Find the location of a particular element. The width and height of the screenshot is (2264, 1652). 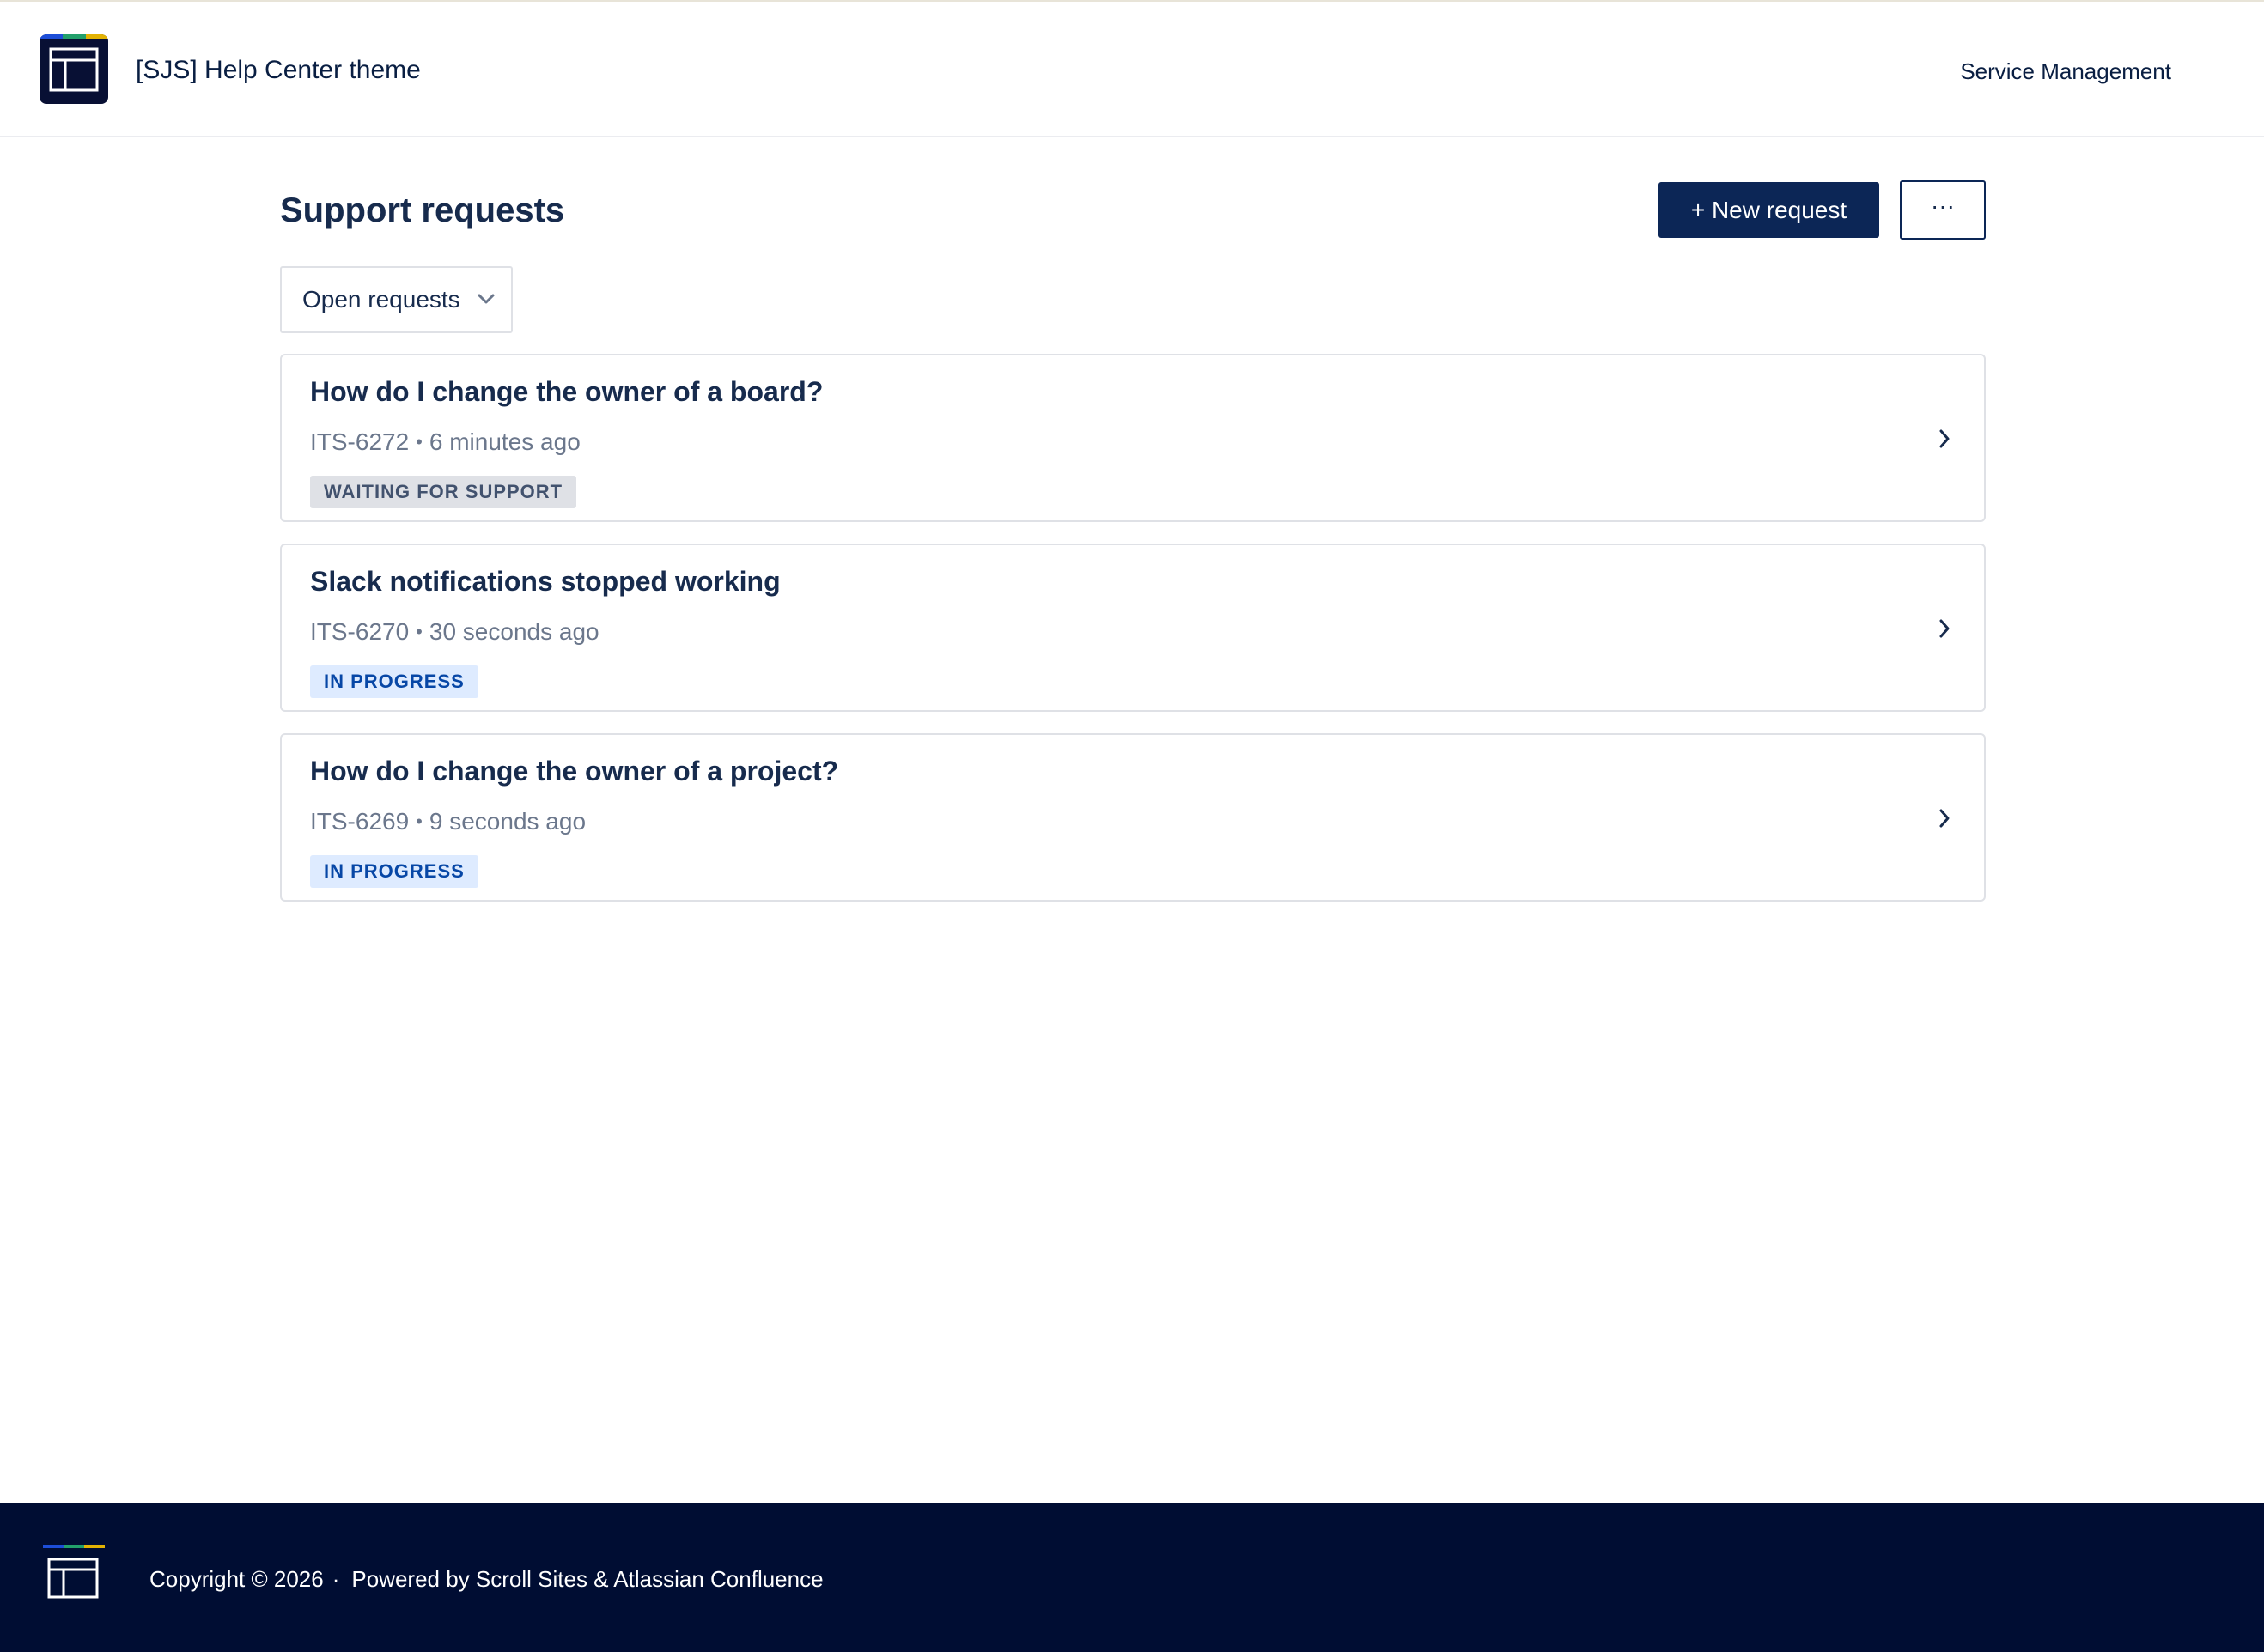

site-title: [SJS] Help Center theme is located at coordinates (278, 70).